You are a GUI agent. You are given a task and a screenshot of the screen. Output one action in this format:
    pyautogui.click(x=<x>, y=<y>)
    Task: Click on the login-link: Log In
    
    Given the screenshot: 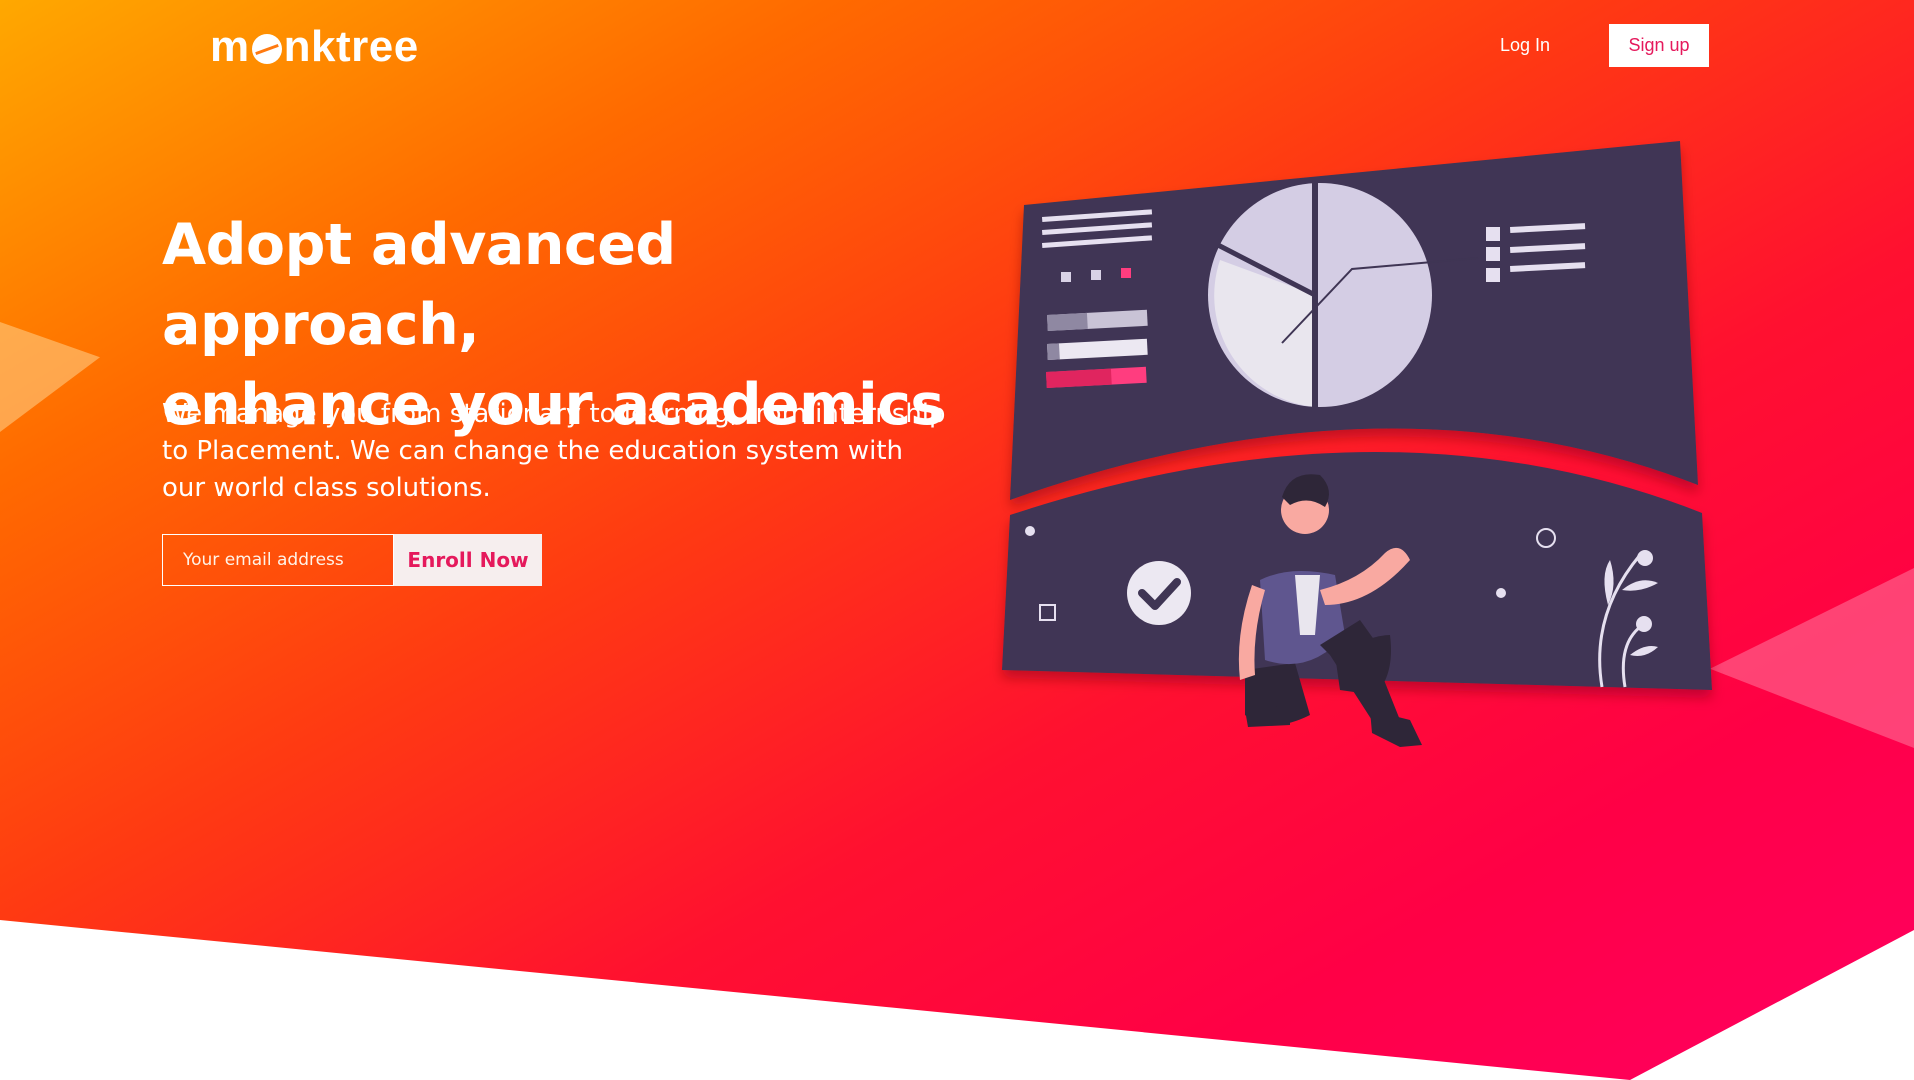 What is the action you would take?
    pyautogui.click(x=1525, y=45)
    